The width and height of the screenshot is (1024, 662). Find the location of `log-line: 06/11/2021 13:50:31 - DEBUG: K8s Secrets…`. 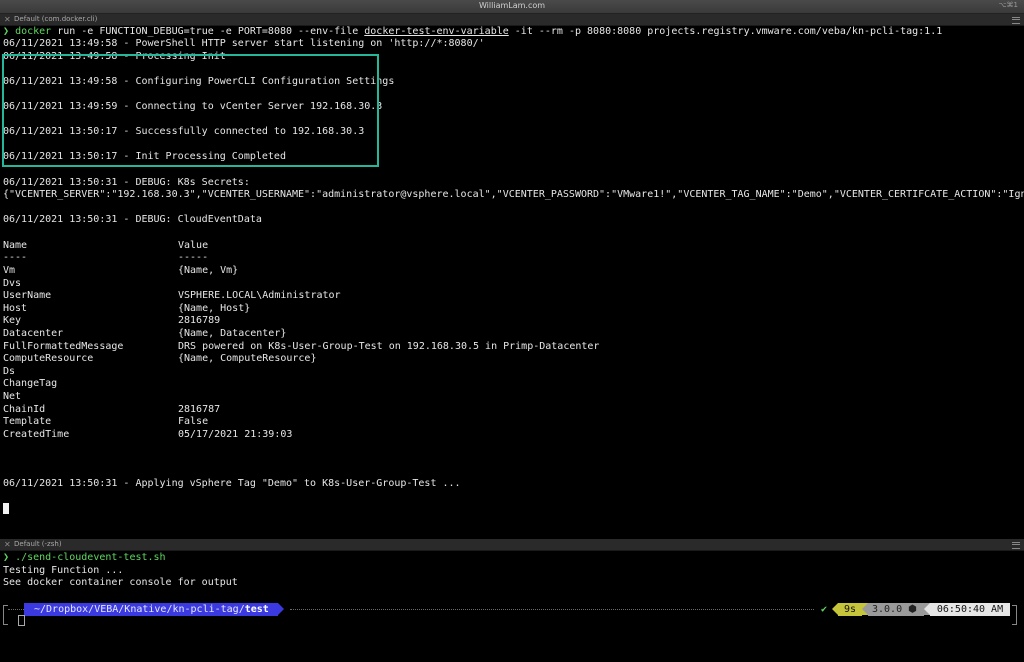

log-line: 06/11/2021 13:50:31 - DEBUG: K8s Secrets… is located at coordinates (126, 182).